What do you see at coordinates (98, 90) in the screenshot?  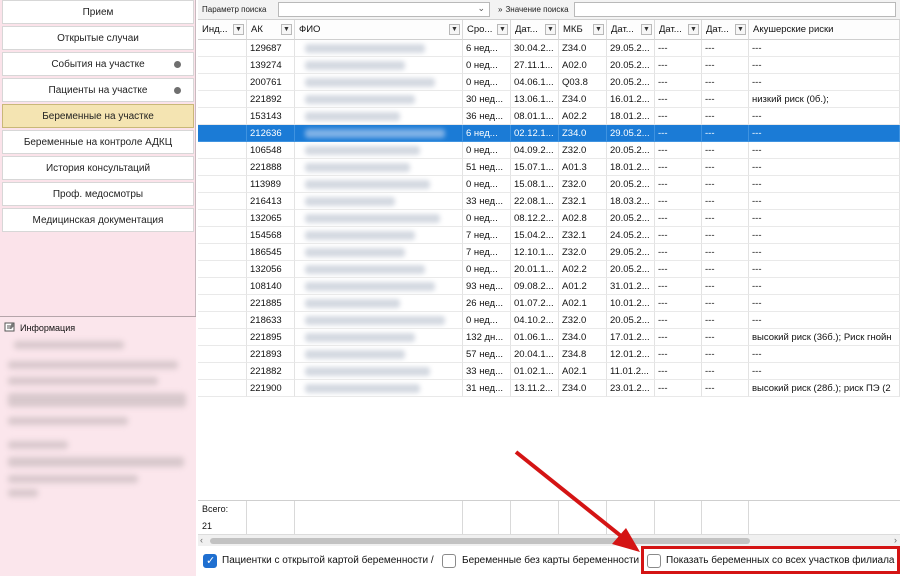 I see `sidebar-item: Пациенты на участке` at bounding box center [98, 90].